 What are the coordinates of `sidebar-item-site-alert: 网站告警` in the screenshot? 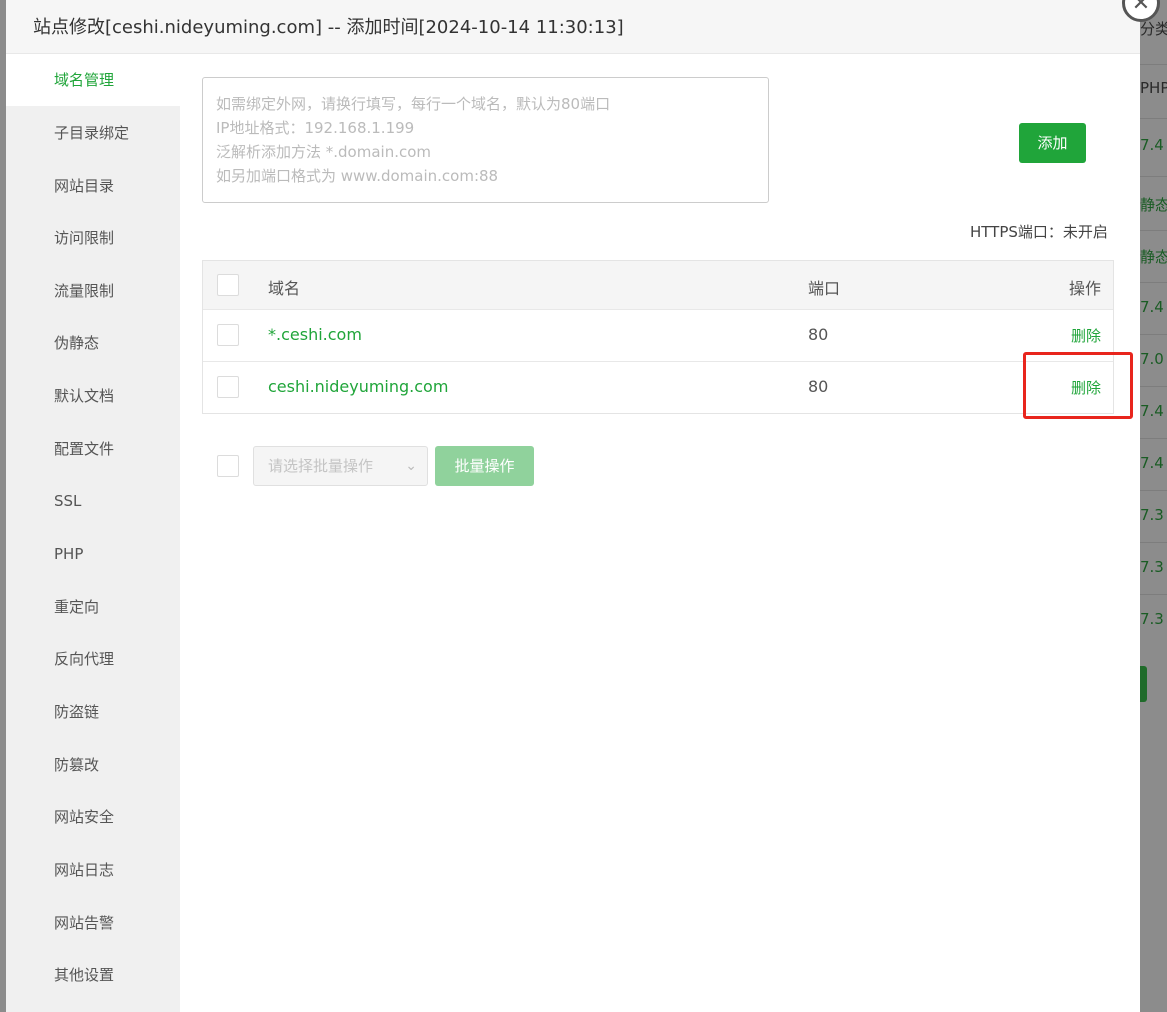 It's located at (93, 923).